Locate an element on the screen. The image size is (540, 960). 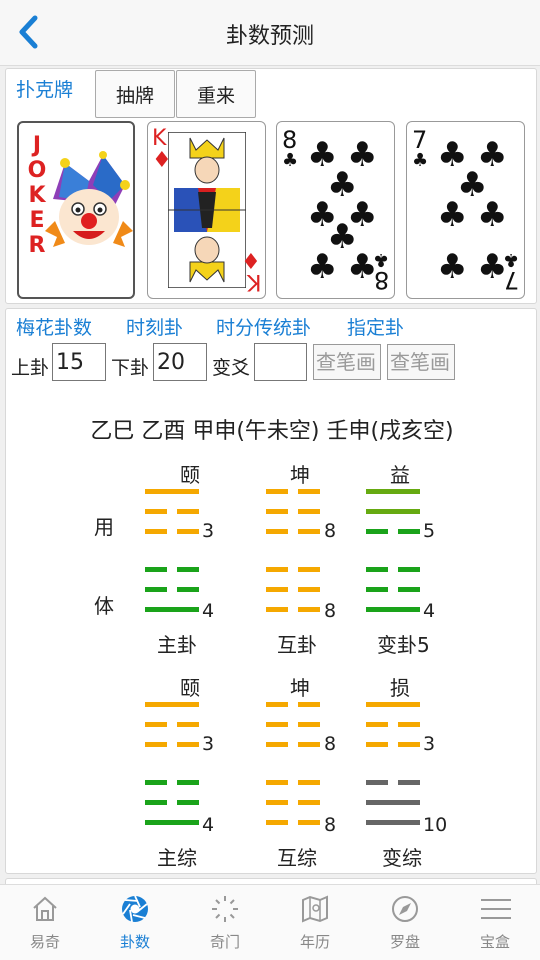
clubs-pips-icon: ♣ ♣ ♣ ♣ ♣ ♣ ♣ ♣ is located at coordinates (342, 211).